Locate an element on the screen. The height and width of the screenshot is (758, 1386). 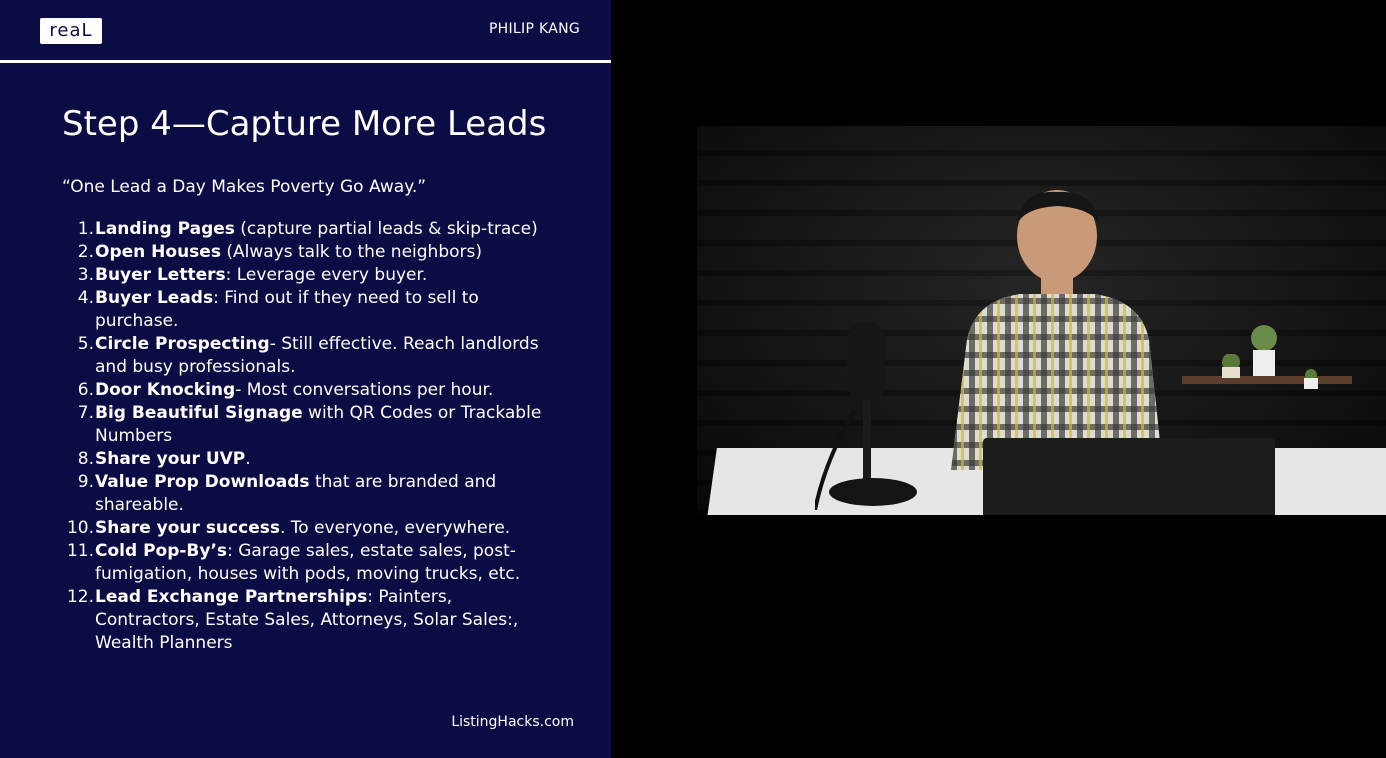
slide-title: Step 4—Capture More Leads is located at coordinates (304, 124).